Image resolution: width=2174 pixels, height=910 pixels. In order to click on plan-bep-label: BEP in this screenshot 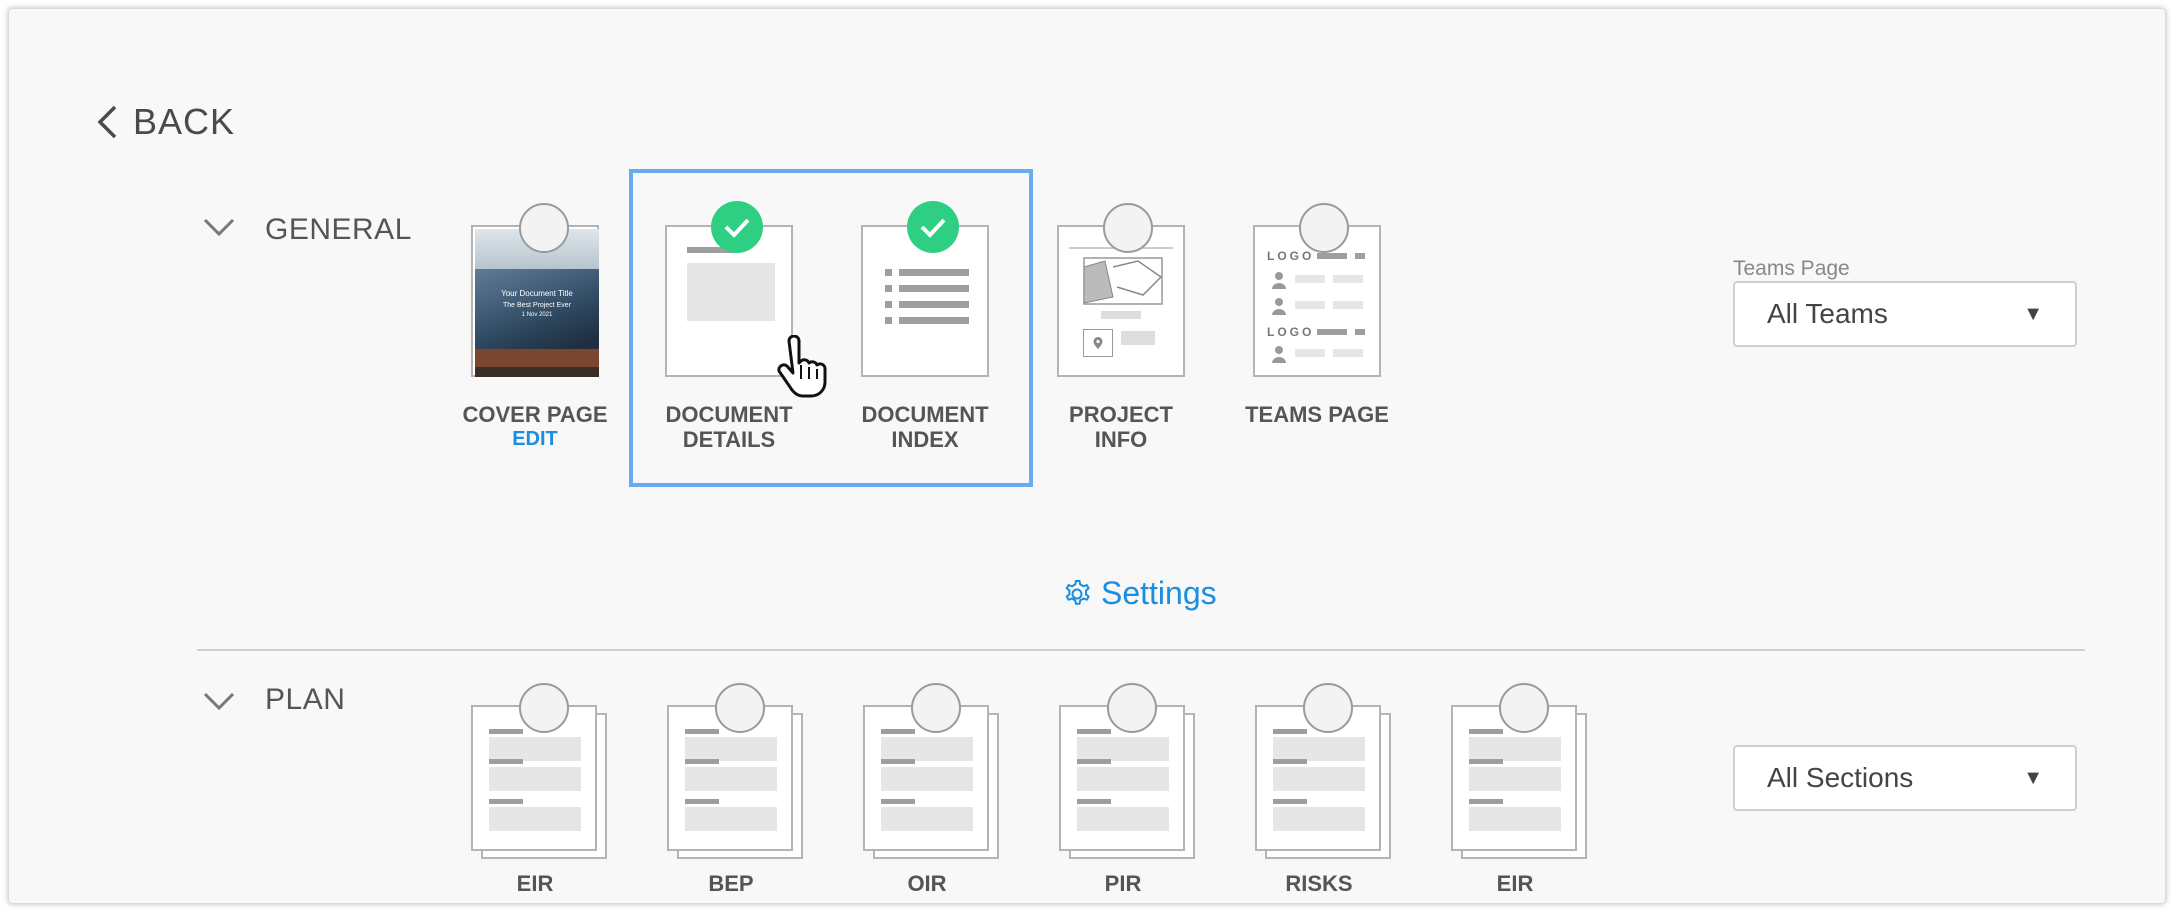, I will do `click(731, 883)`.